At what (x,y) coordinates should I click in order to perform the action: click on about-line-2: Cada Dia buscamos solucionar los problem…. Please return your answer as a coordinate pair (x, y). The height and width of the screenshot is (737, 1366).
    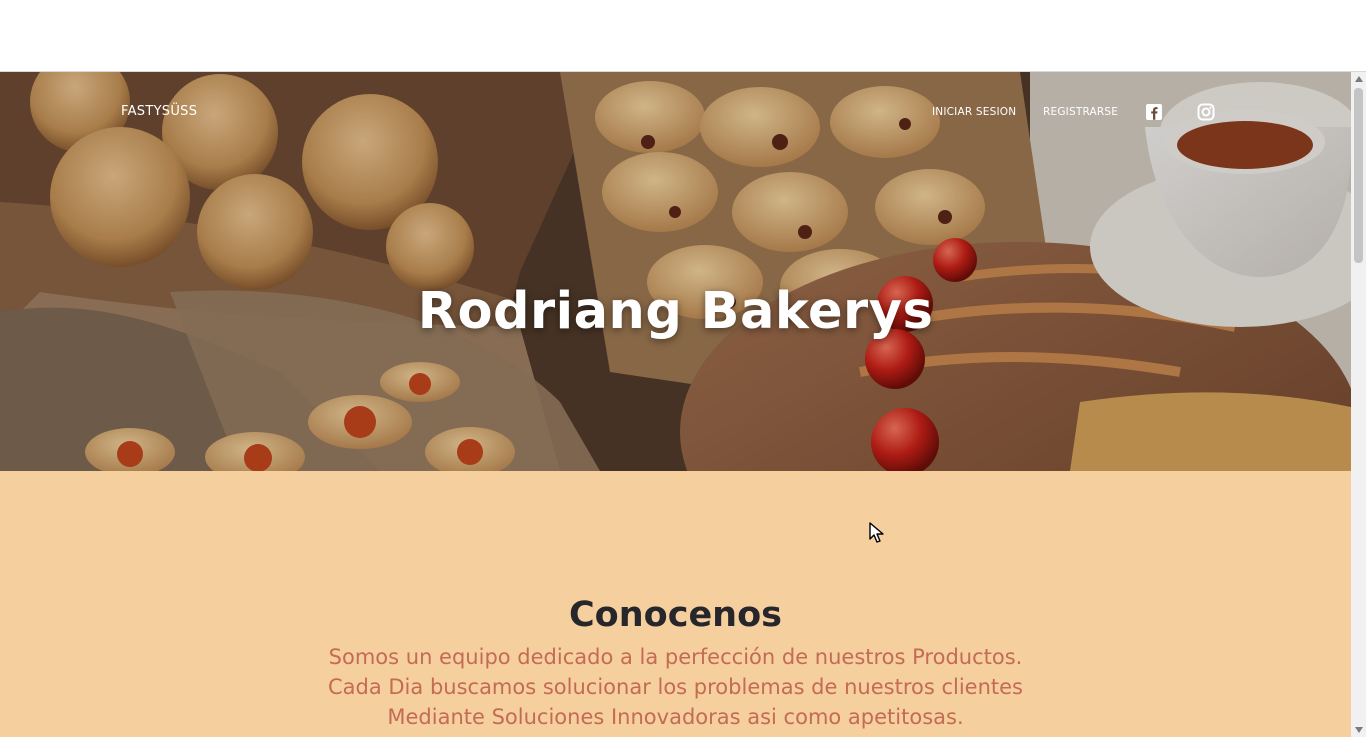
    Looking at the image, I should click on (675, 687).